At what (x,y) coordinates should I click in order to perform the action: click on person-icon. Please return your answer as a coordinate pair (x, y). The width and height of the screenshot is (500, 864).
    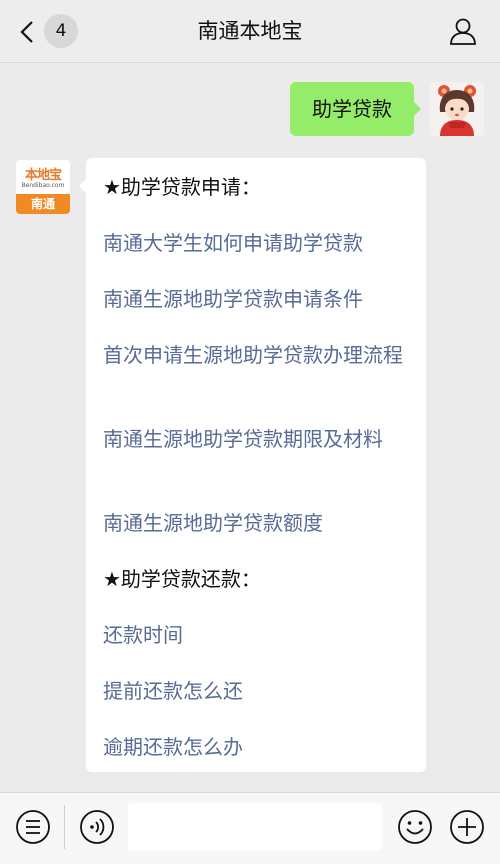
    Looking at the image, I should click on (463, 31).